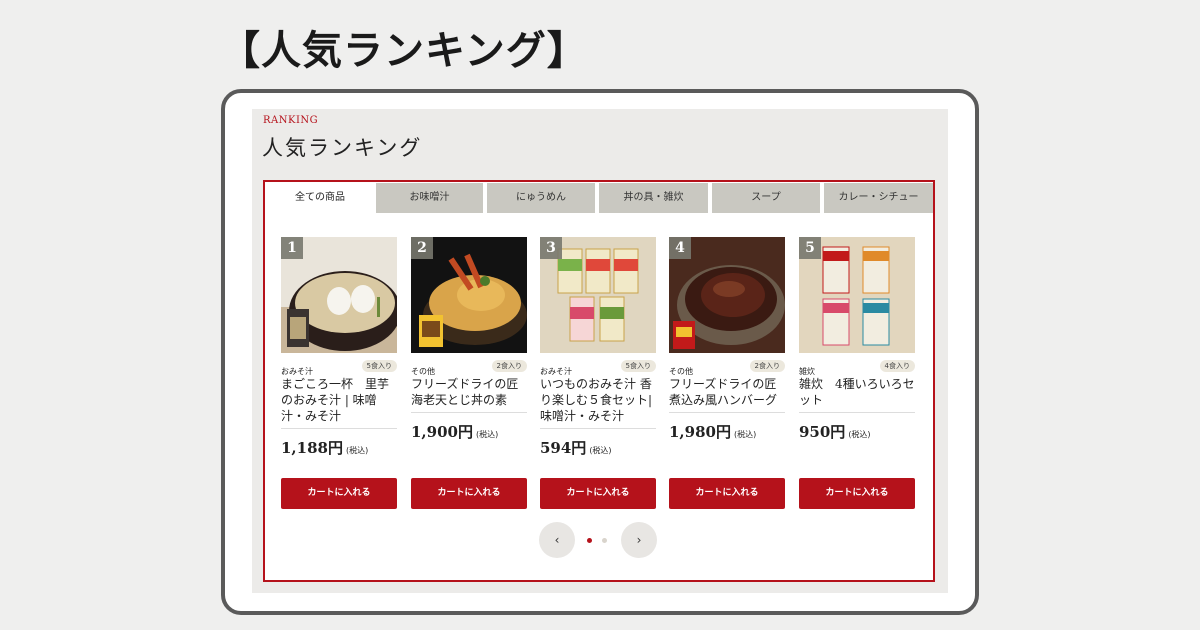 This screenshot has width=1200, height=630. What do you see at coordinates (878, 198) in the screenshot?
I see `tab-curry-stew: カレー・シチュー` at bounding box center [878, 198].